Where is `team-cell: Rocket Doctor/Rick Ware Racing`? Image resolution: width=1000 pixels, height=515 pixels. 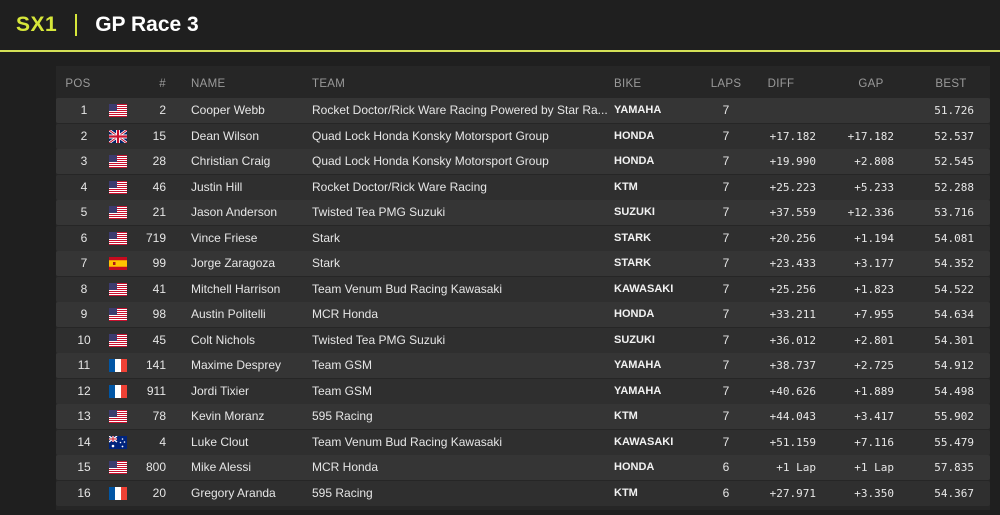 team-cell: Rocket Doctor/Rick Ware Racing is located at coordinates (399, 186).